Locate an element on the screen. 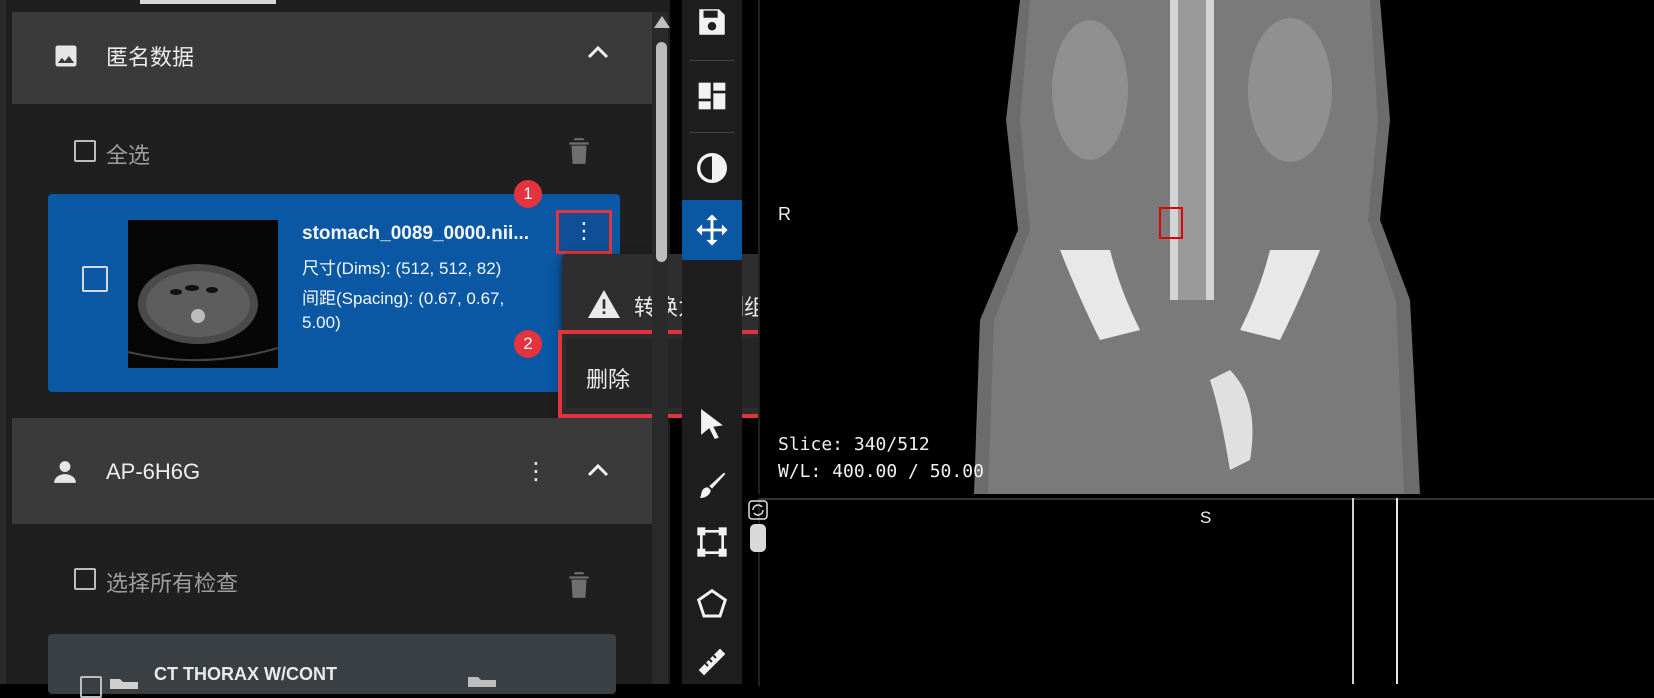  dataset-checkbox is located at coordinates (95, 279).